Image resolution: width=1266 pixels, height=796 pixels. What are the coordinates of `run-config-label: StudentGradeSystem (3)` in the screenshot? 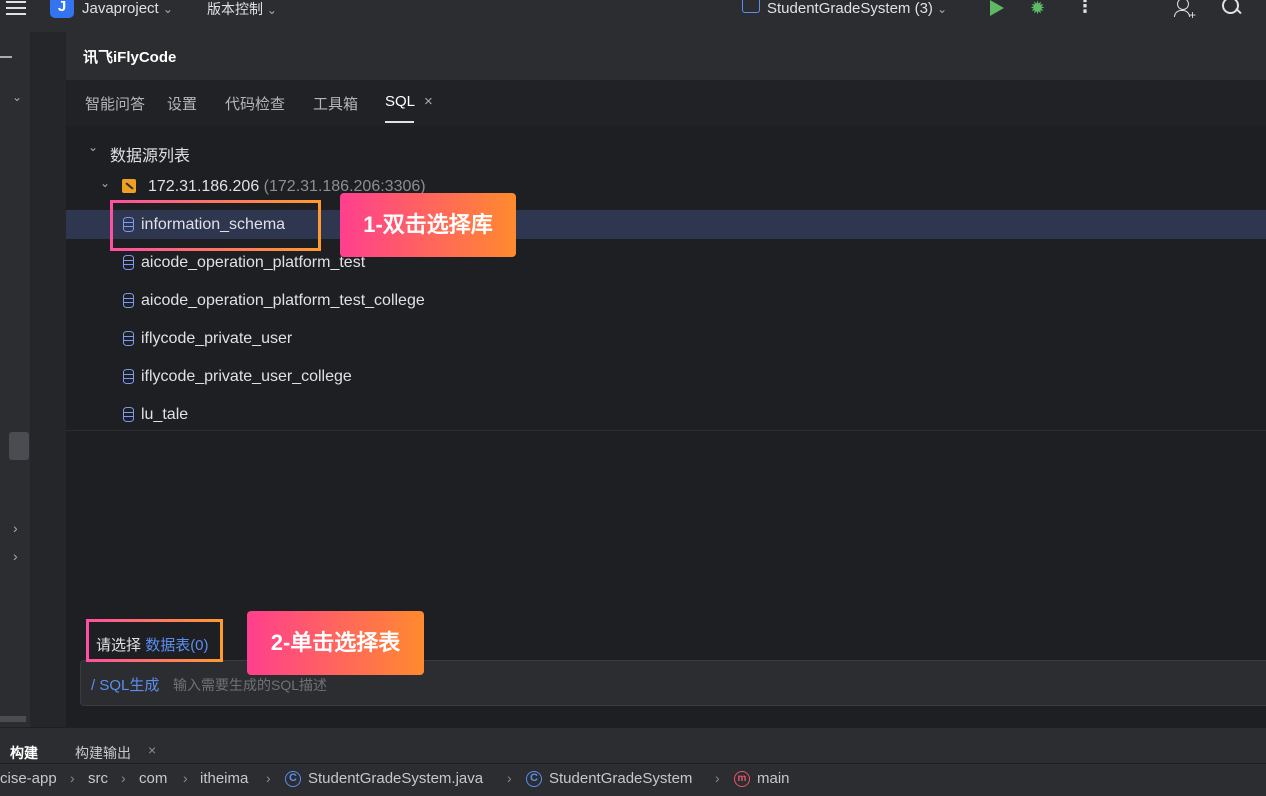 It's located at (850, 8).